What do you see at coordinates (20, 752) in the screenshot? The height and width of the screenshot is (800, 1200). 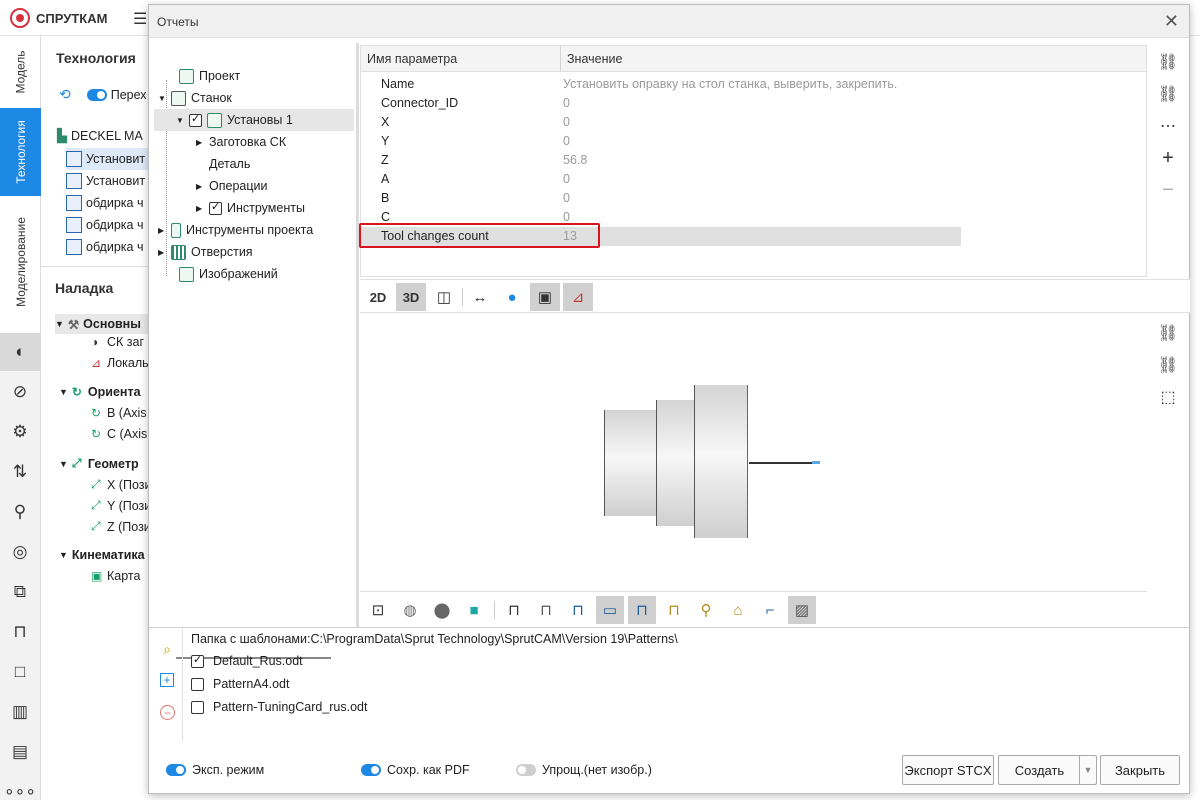 I see `layout-icon: ▤` at bounding box center [20, 752].